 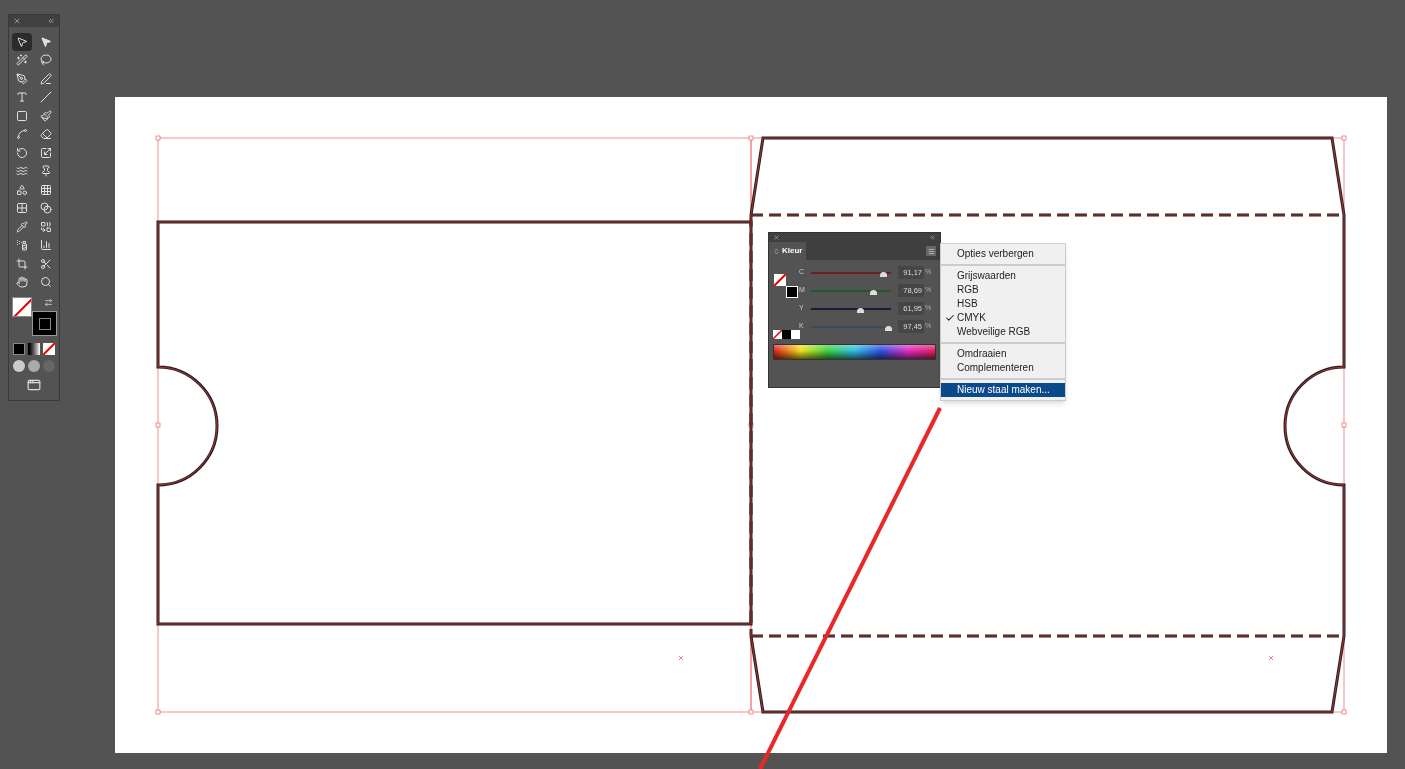 I want to click on eraser-icon, so click(x=46, y=134).